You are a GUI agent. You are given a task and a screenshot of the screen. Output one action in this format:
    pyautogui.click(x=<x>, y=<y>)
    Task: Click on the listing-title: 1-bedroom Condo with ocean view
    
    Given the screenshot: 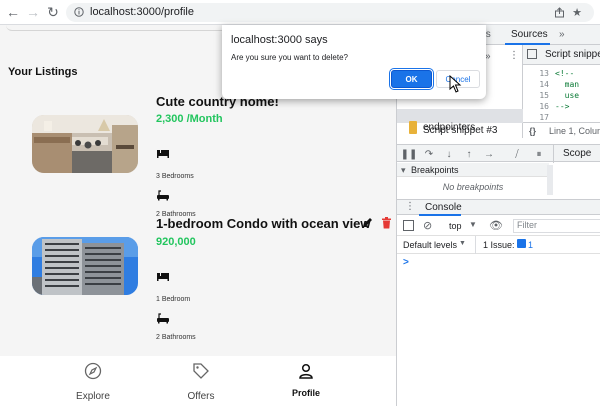 What is the action you would take?
    pyautogui.click(x=263, y=223)
    